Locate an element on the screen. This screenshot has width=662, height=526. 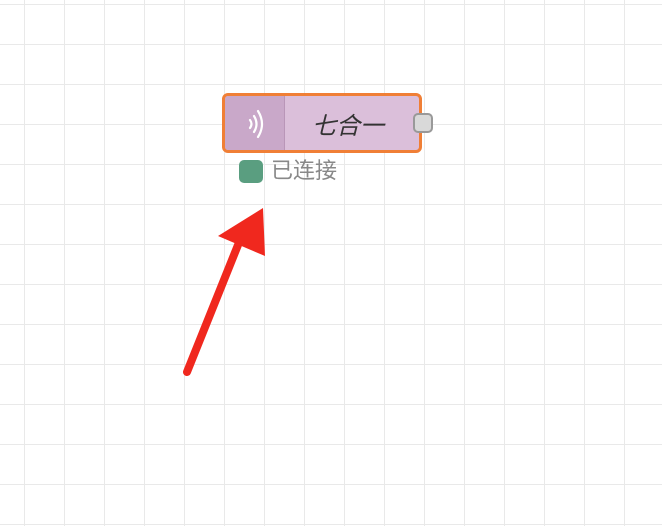
arrow-head is located at coordinates (241, 232).